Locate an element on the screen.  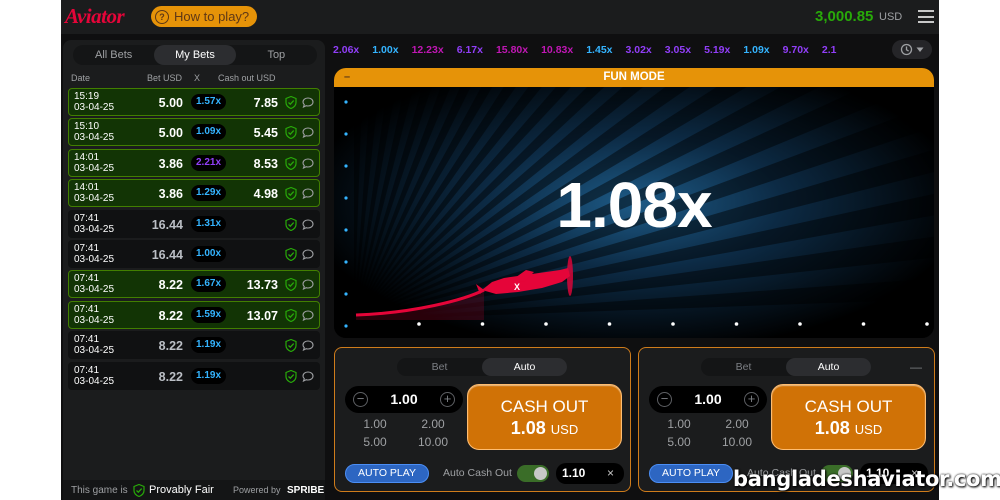
bet-row: 14:01 03-04-25 3.86 2.21x 8.53 is located at coordinates (194, 162).